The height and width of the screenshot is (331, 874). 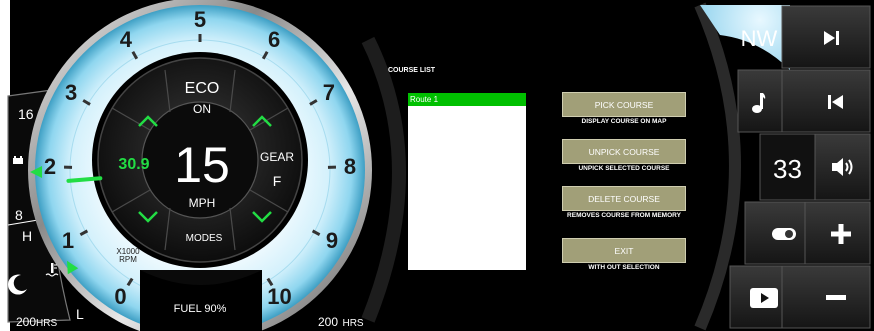 What do you see at coordinates (624, 267) in the screenshot?
I see `exit-desc: WITH OUT SELECTION` at bounding box center [624, 267].